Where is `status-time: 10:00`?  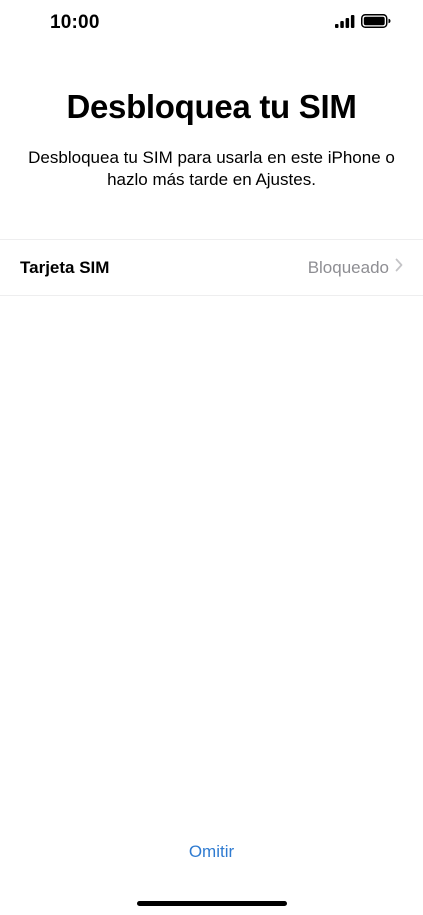 status-time: 10:00 is located at coordinates (75, 22).